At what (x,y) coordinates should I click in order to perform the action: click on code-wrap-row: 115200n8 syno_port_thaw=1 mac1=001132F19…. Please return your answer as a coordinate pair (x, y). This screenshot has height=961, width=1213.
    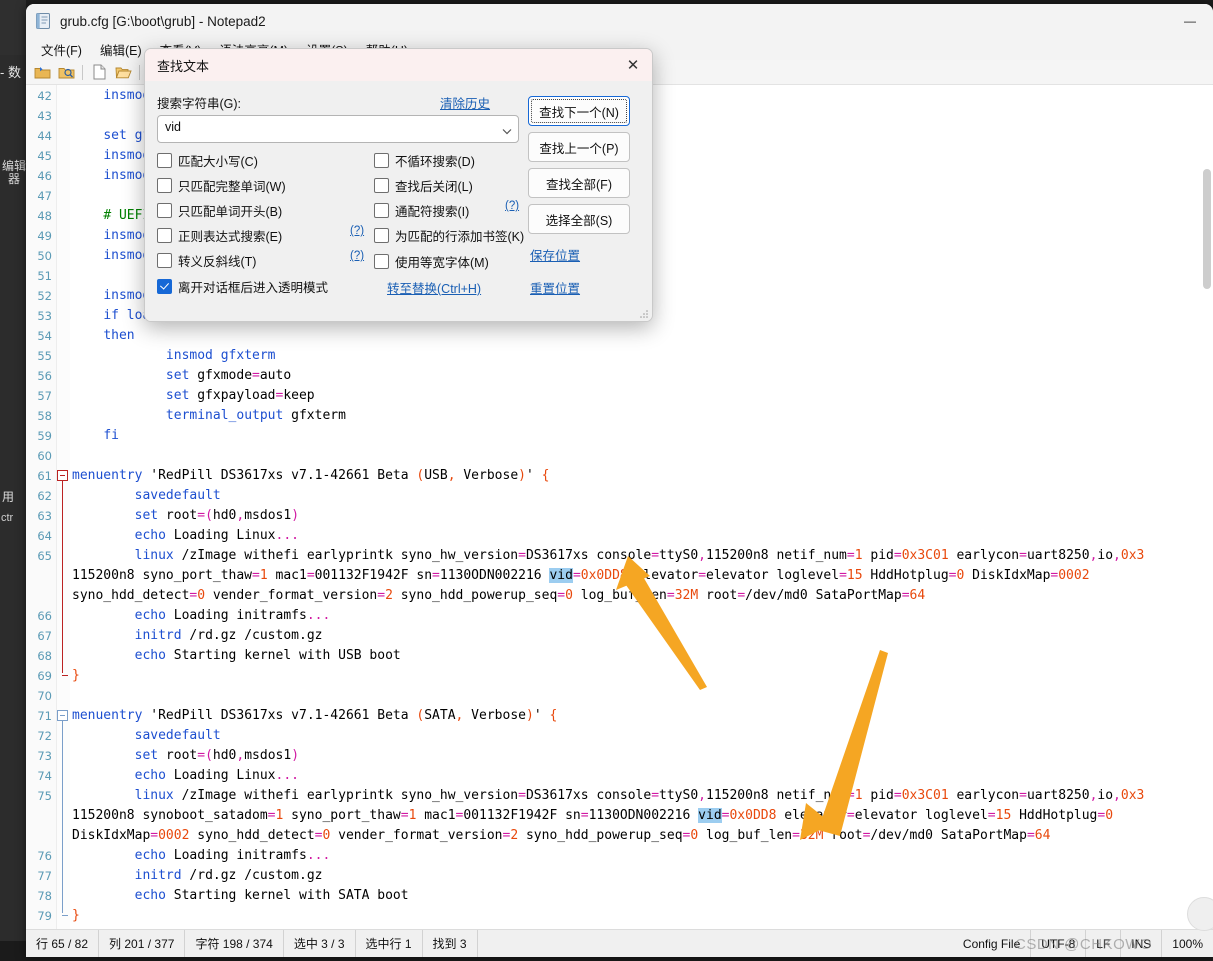
    Looking at the image, I should click on (619, 576).